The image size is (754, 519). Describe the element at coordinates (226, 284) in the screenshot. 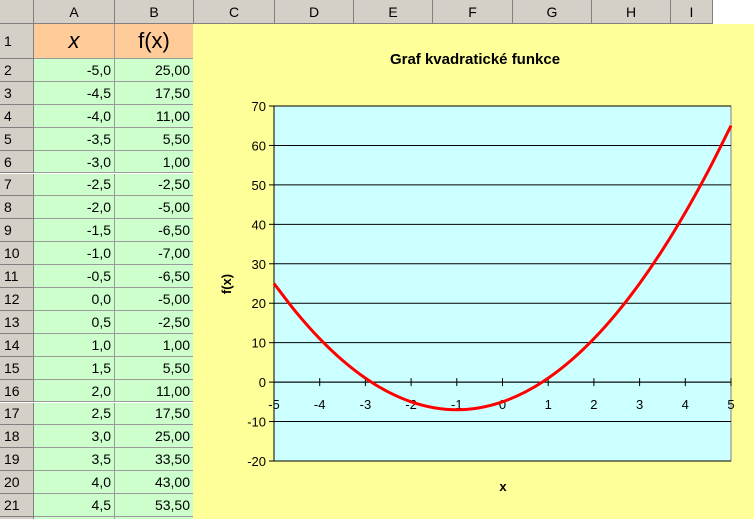

I see `y-axis-label: f(x)` at that location.